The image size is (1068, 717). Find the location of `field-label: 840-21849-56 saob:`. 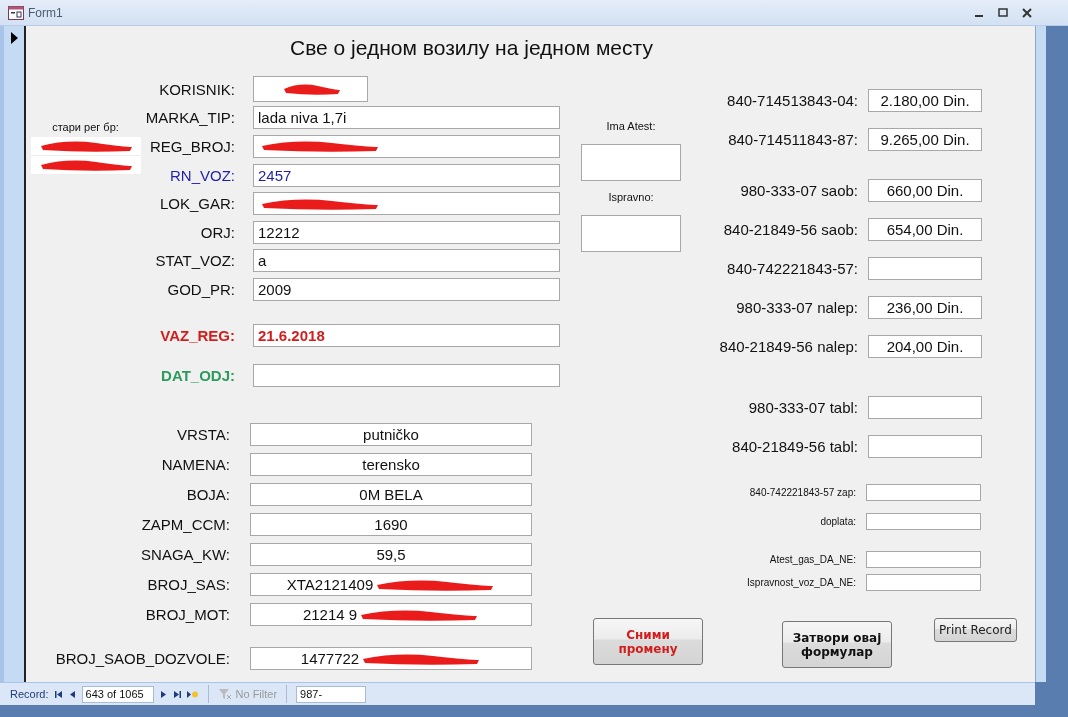

field-label: 840-21849-56 saob: is located at coordinates (790, 229).